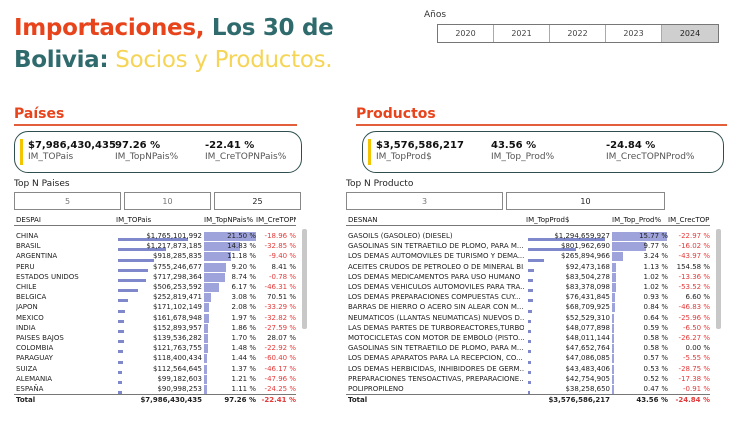  Describe the element at coordinates (155, 246) in the screenshot. I see `table-row: BRASIL $1,217,873,185 14.83 % -32.85 %` at that location.